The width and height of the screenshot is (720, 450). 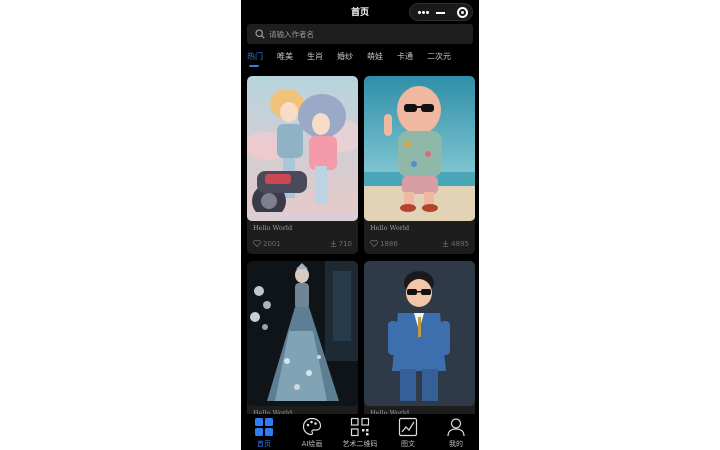 I want to click on user-icon, so click(x=456, y=427).